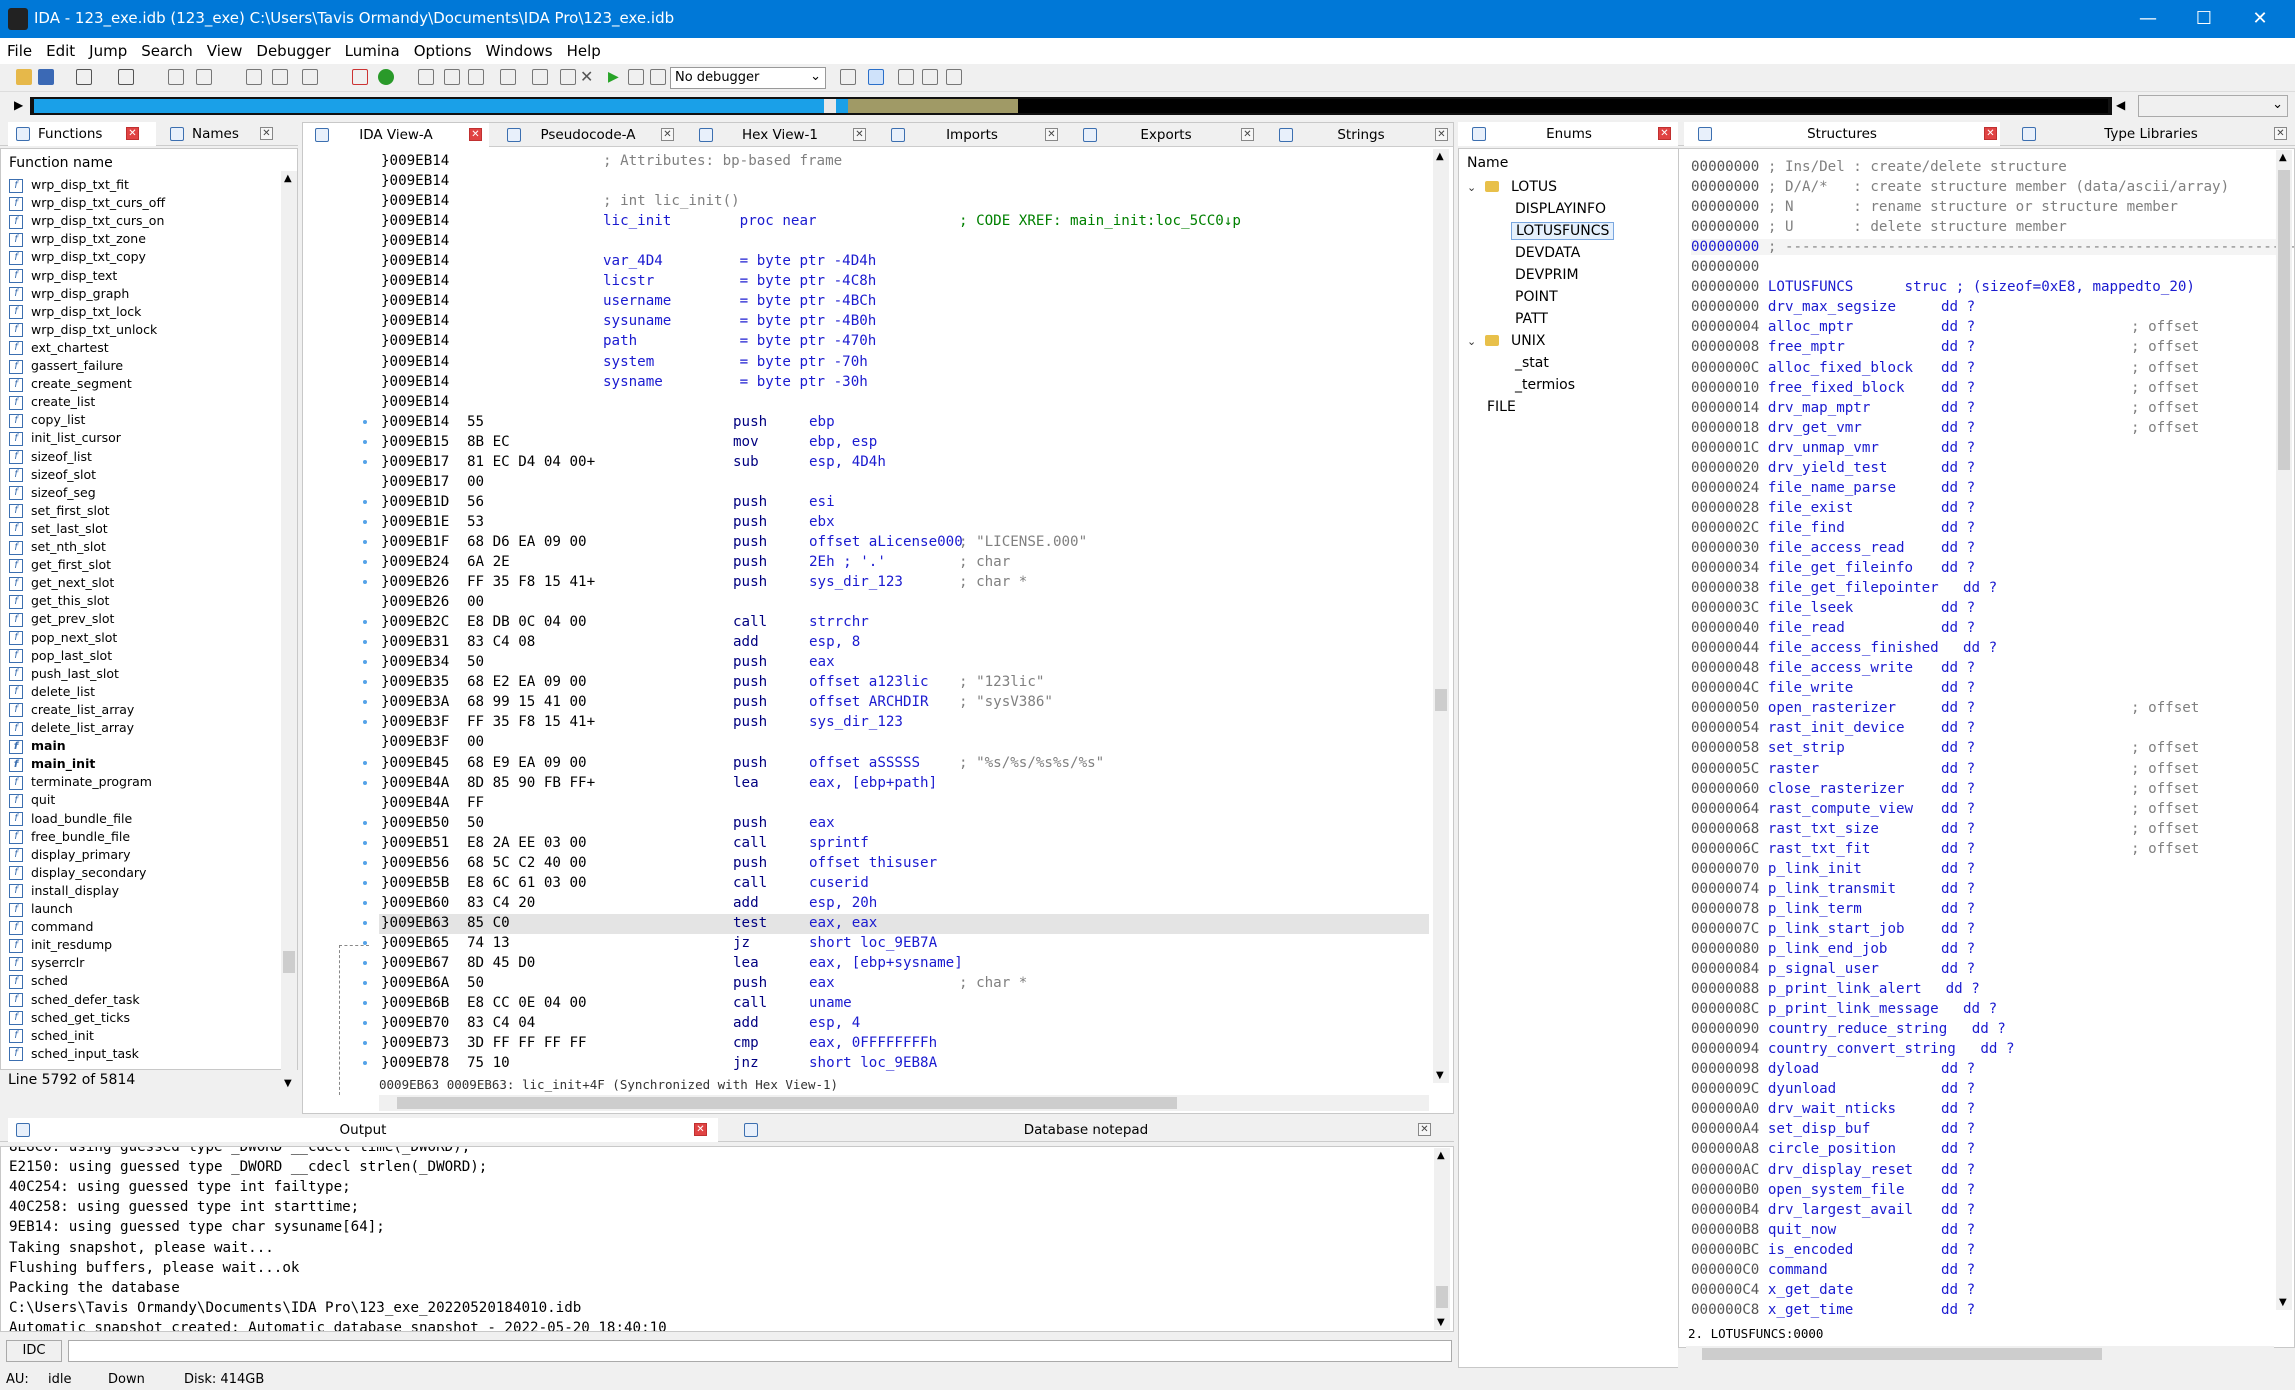 The width and height of the screenshot is (2295, 1390). I want to click on function-item: f wrp_disp_txt_zone, so click(77, 240).